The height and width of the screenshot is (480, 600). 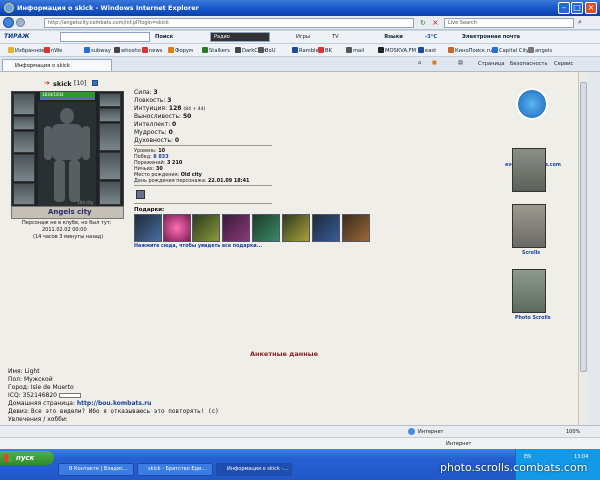 I want to click on favorites-link-label: whosho, so click(x=131, y=51).